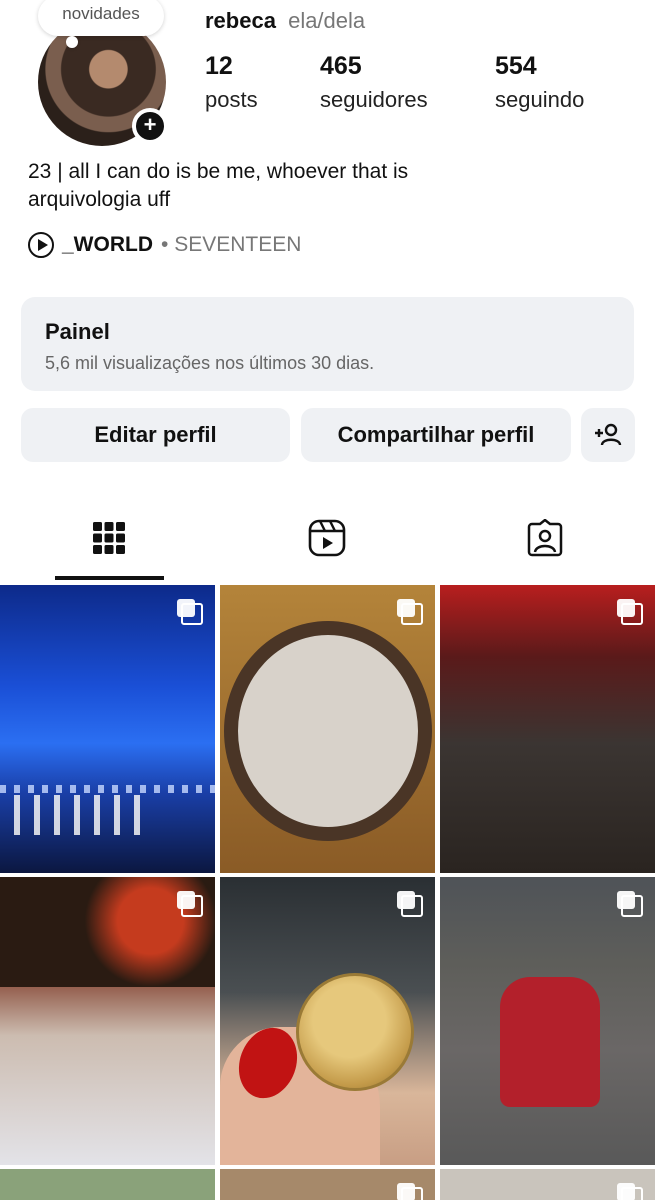 This screenshot has height=1200, width=655. I want to click on stat-posts-count: 12, so click(219, 66).